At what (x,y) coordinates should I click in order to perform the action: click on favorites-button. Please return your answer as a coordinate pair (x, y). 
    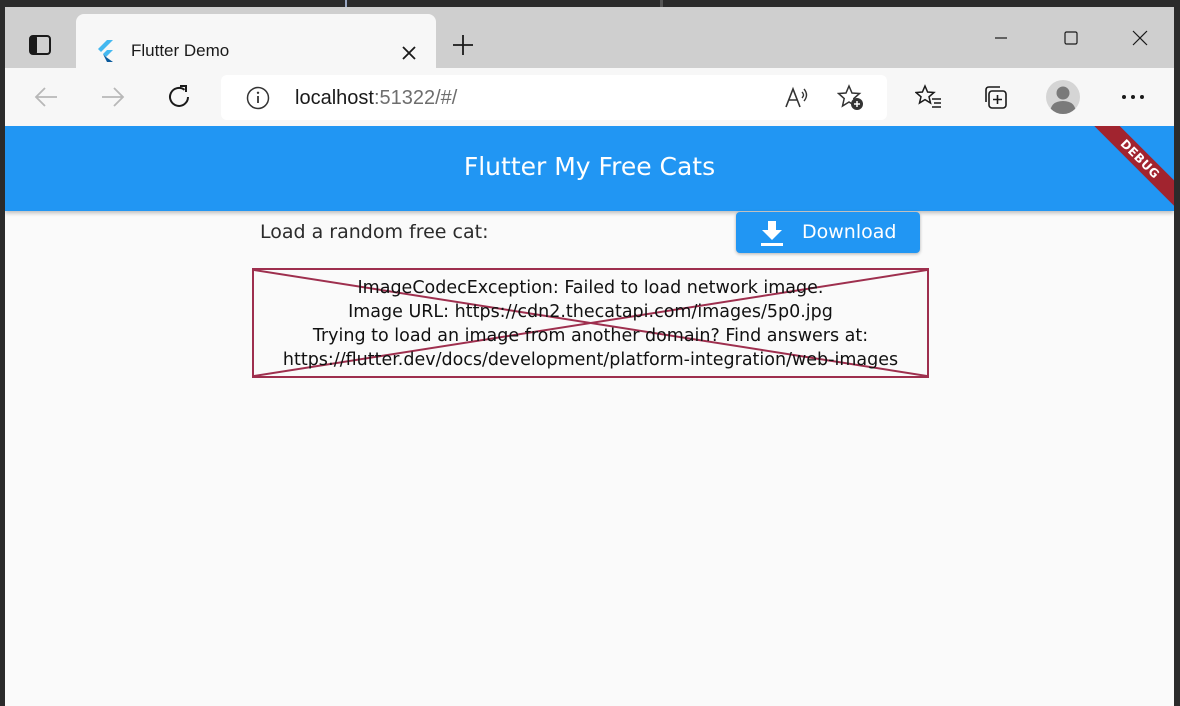
    Looking at the image, I should click on (929, 97).